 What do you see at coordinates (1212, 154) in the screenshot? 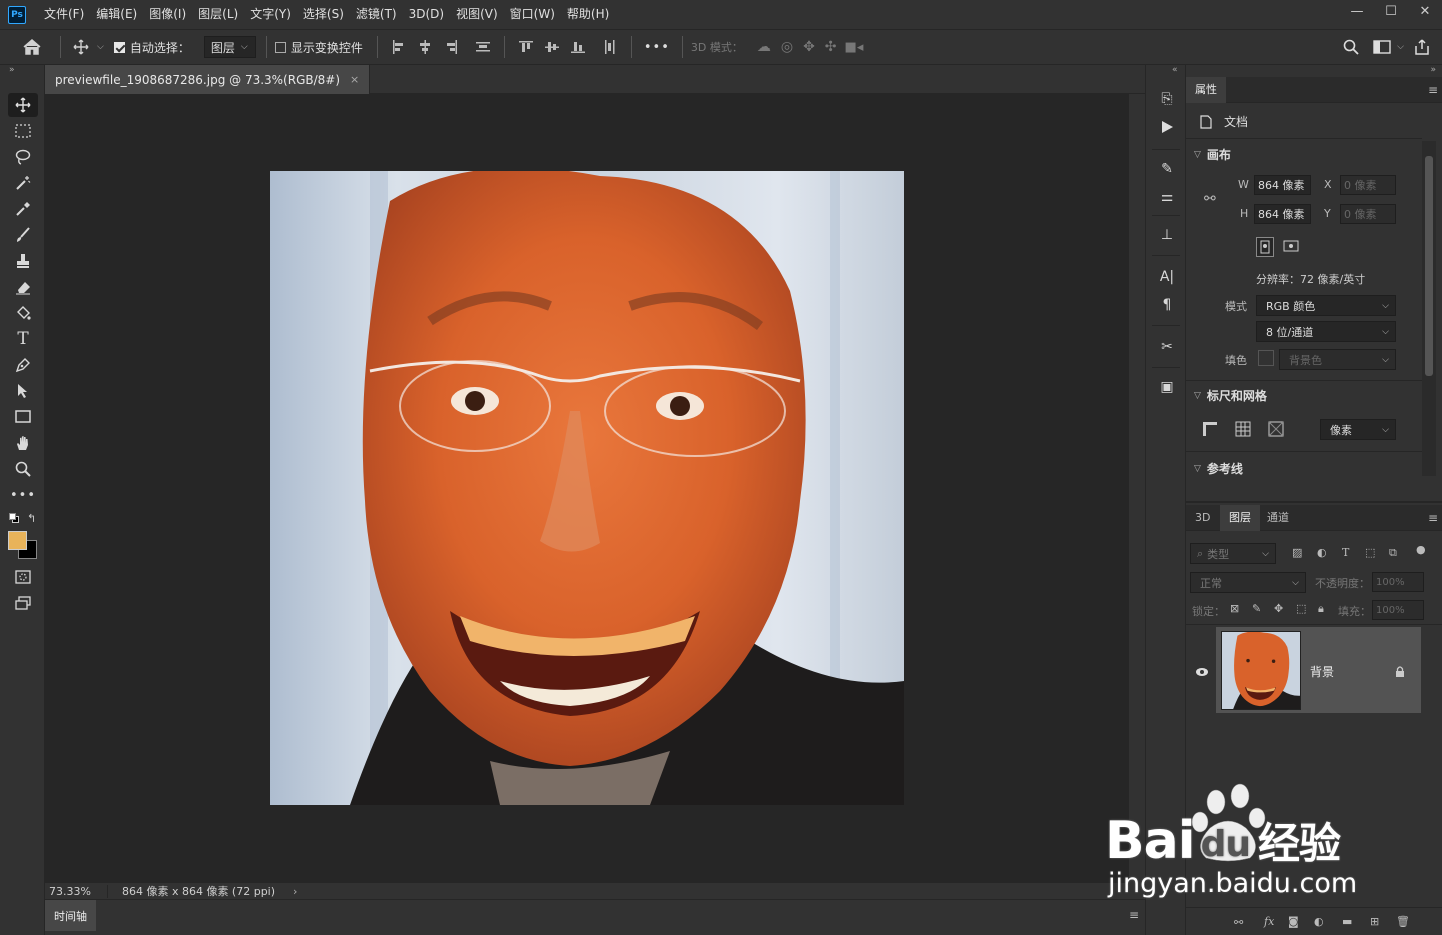
I see `canvas-section-header: ▽ 画布` at bounding box center [1212, 154].